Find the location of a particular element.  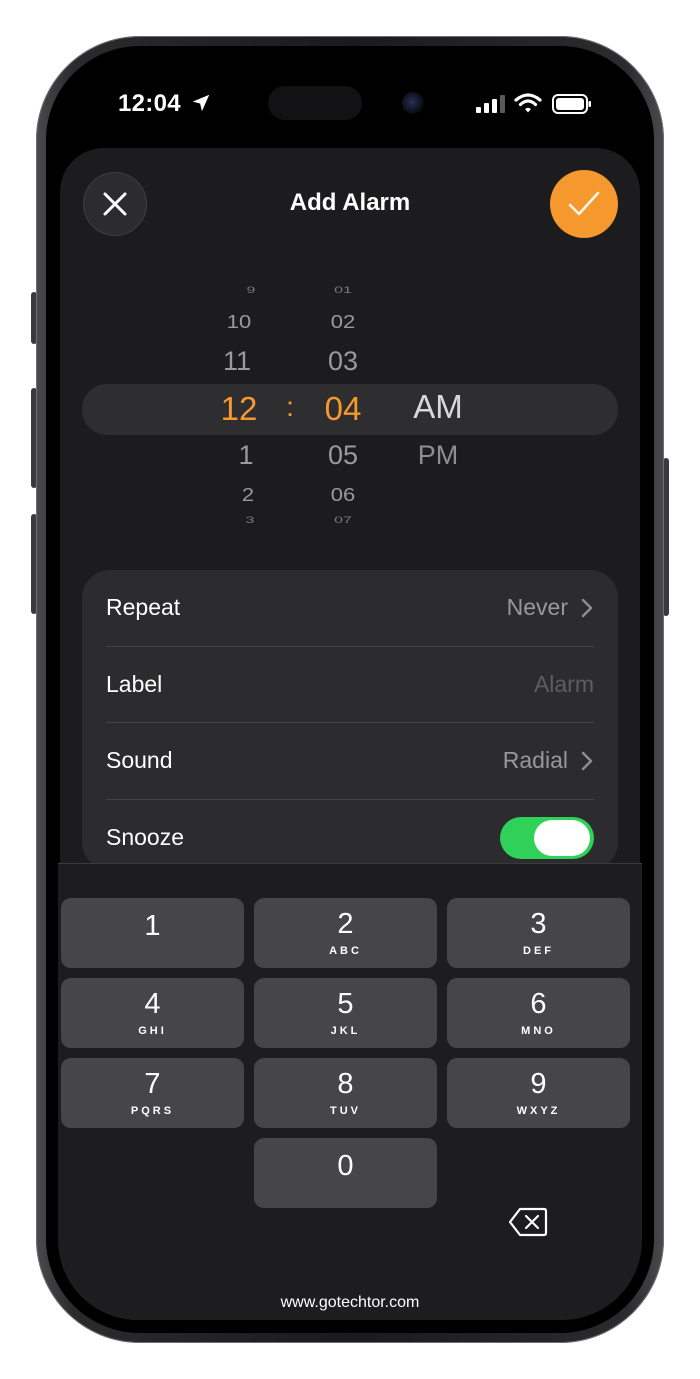

key-digit: 2 is located at coordinates (345, 924).